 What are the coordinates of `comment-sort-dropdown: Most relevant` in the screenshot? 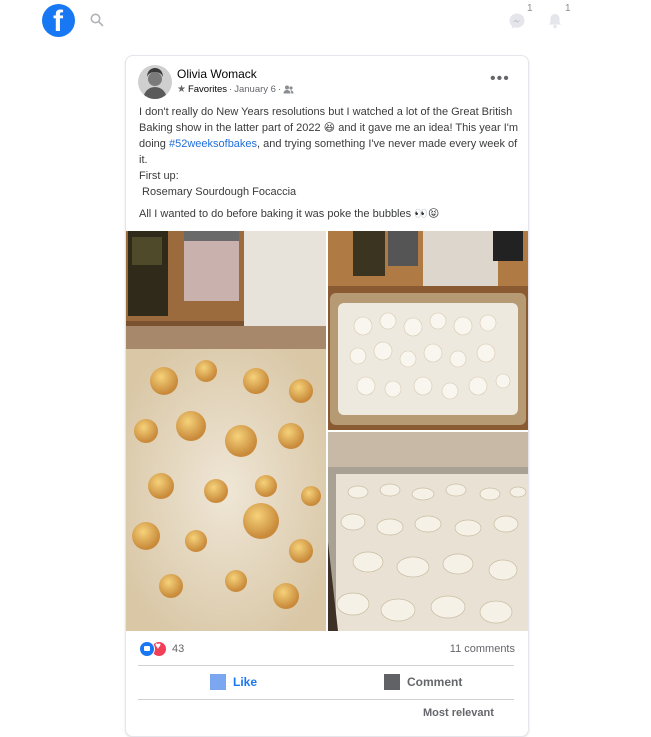 It's located at (458, 713).